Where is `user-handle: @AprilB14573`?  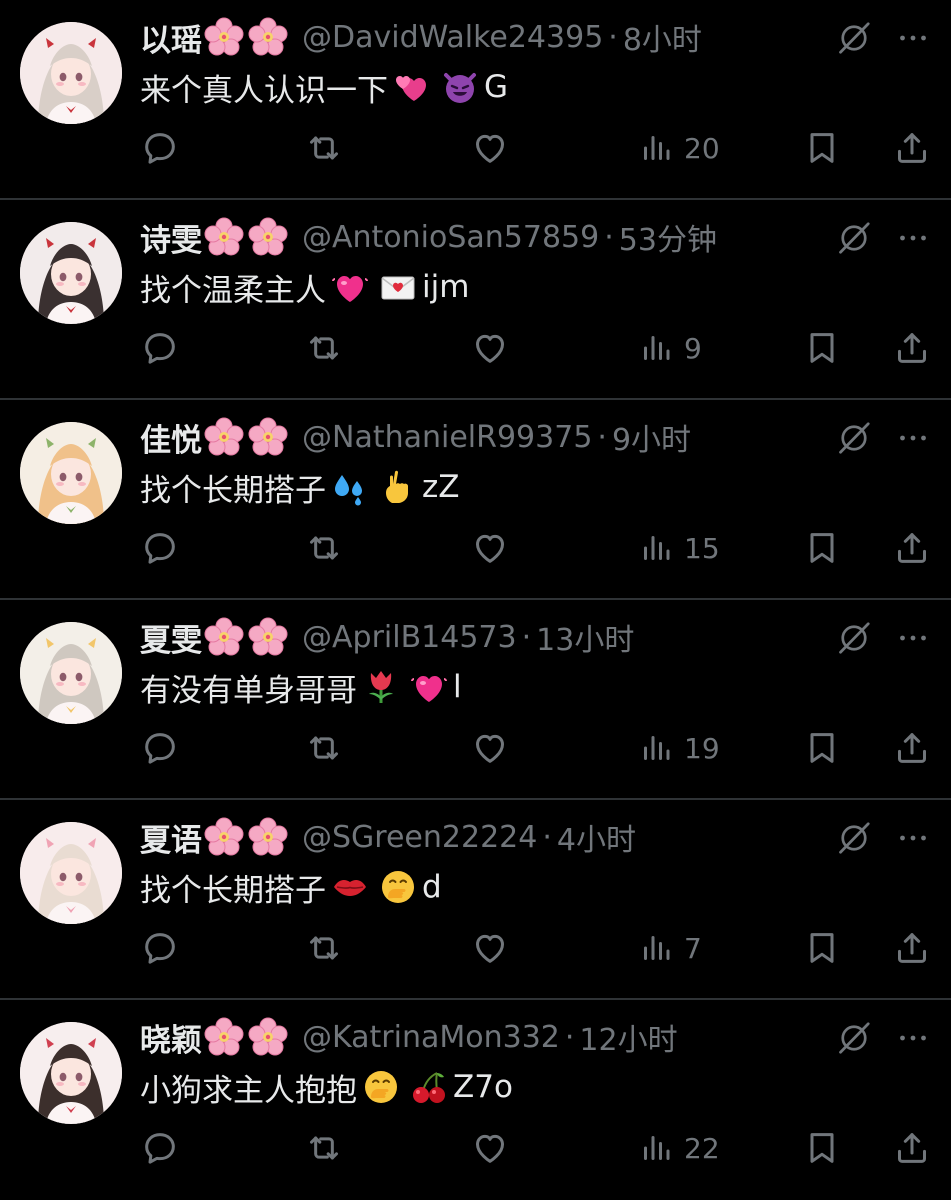
user-handle: @AprilB14573 is located at coordinates (409, 637).